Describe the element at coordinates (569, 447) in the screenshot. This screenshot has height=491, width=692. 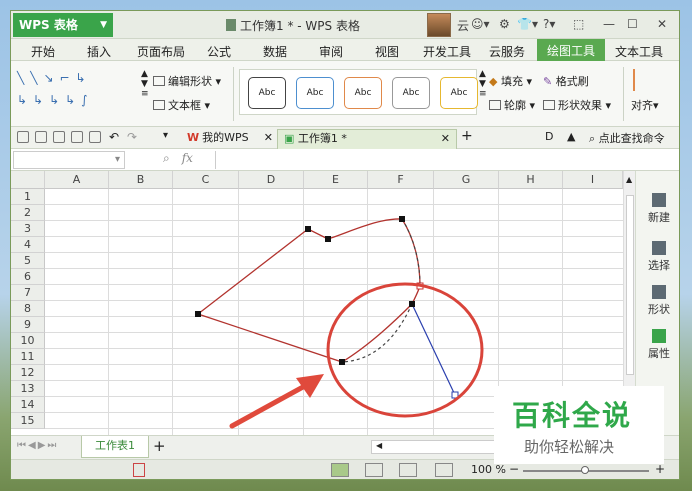
I see `watermark-subtitle: 助你轻松解决` at that location.